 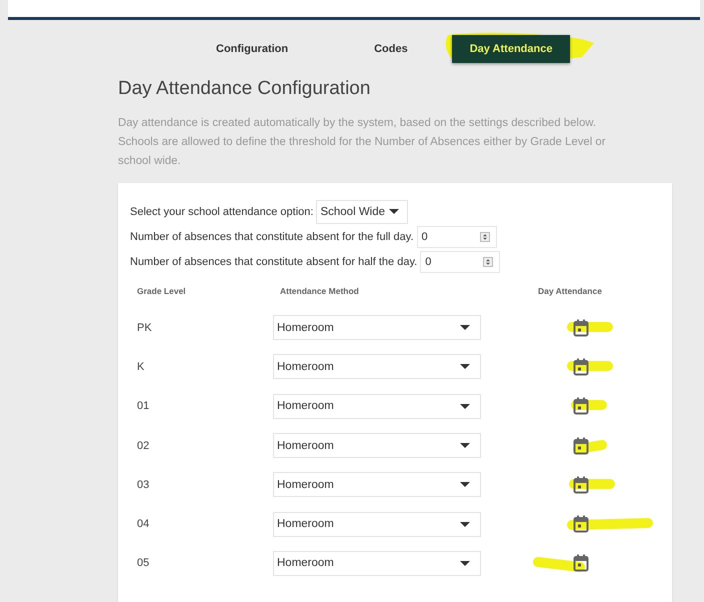 I want to click on grade-level: PK, so click(x=144, y=328).